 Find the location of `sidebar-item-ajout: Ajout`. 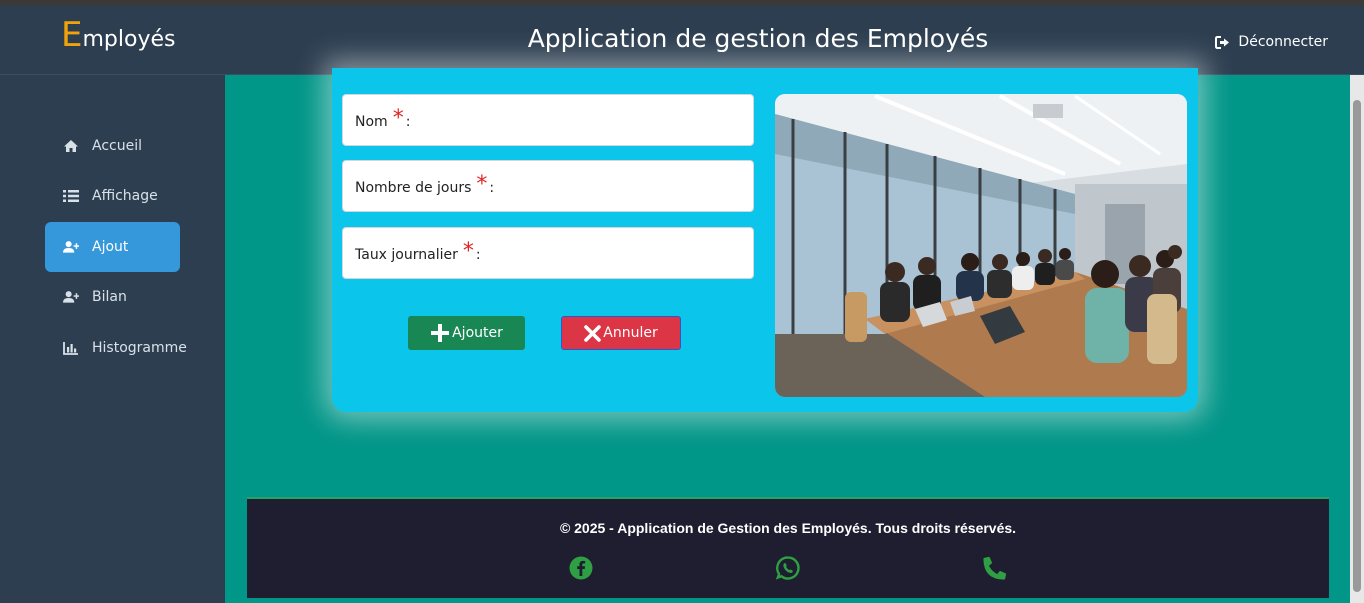

sidebar-item-ajout: Ajout is located at coordinates (112, 247).